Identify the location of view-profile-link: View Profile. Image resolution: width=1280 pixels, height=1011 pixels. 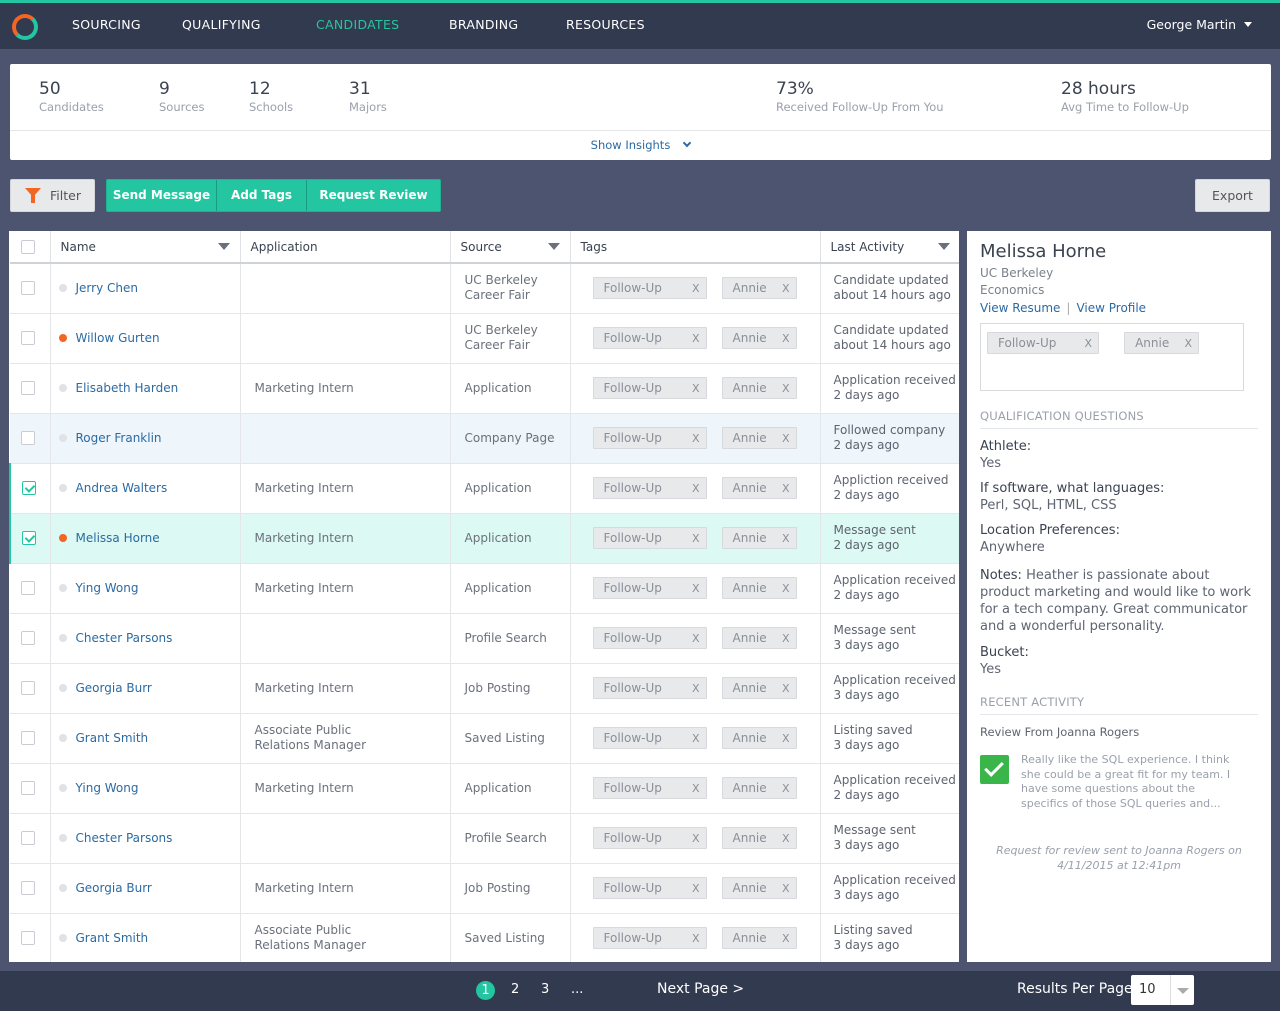
(1111, 308).